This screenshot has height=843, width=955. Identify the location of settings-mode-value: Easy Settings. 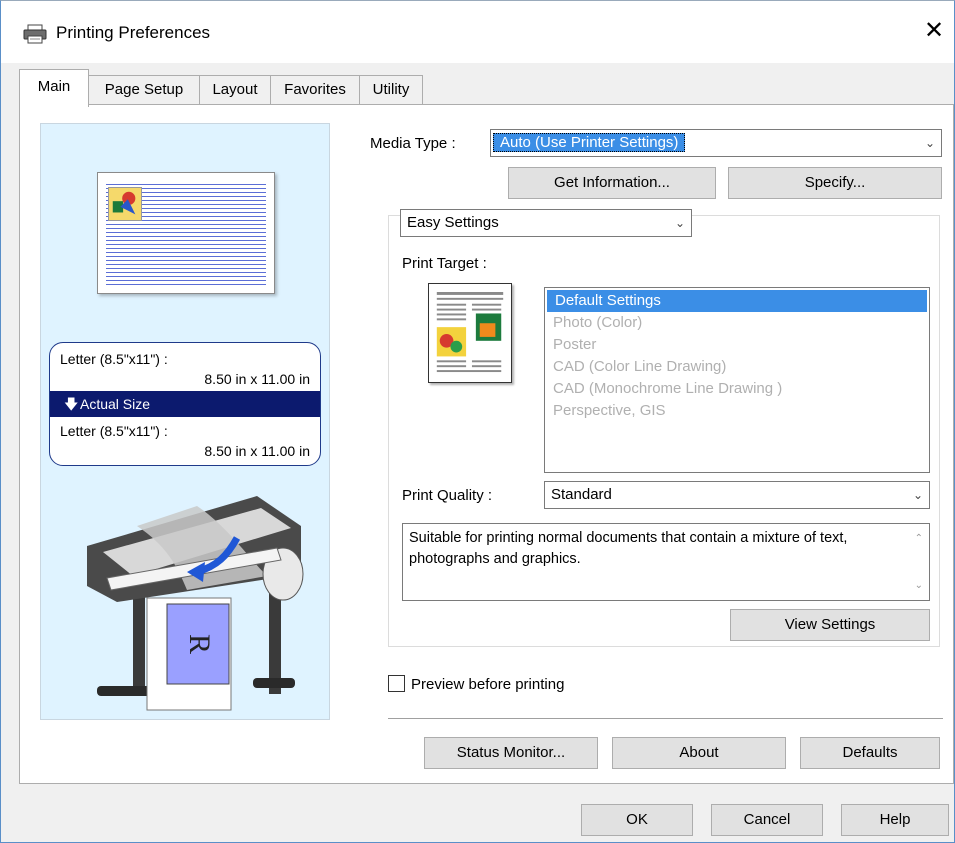
(453, 222).